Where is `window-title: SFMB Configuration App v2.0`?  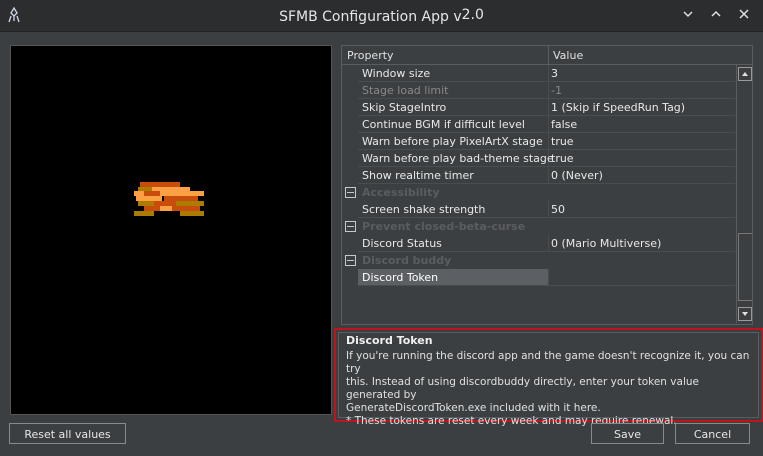 window-title: SFMB Configuration App v2.0 is located at coordinates (381, 16).